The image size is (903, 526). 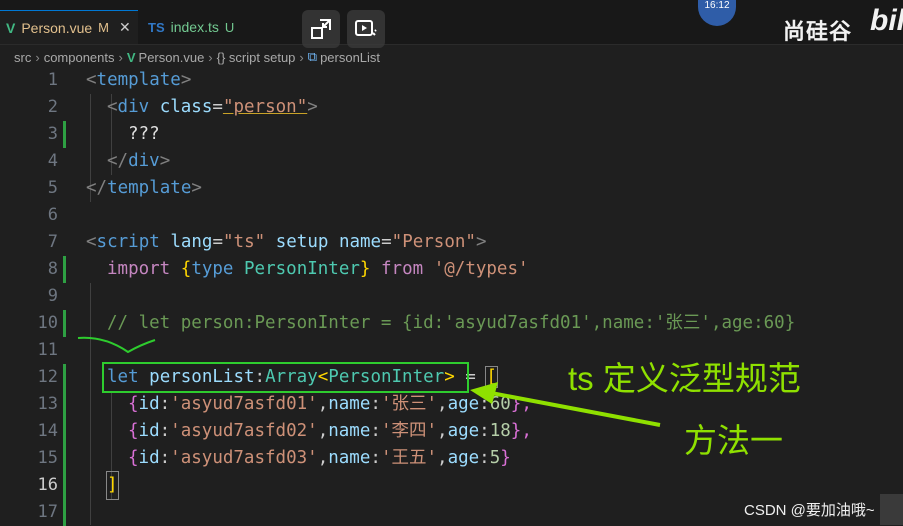 I want to click on annotation-method: 方法一, so click(x=733, y=440).